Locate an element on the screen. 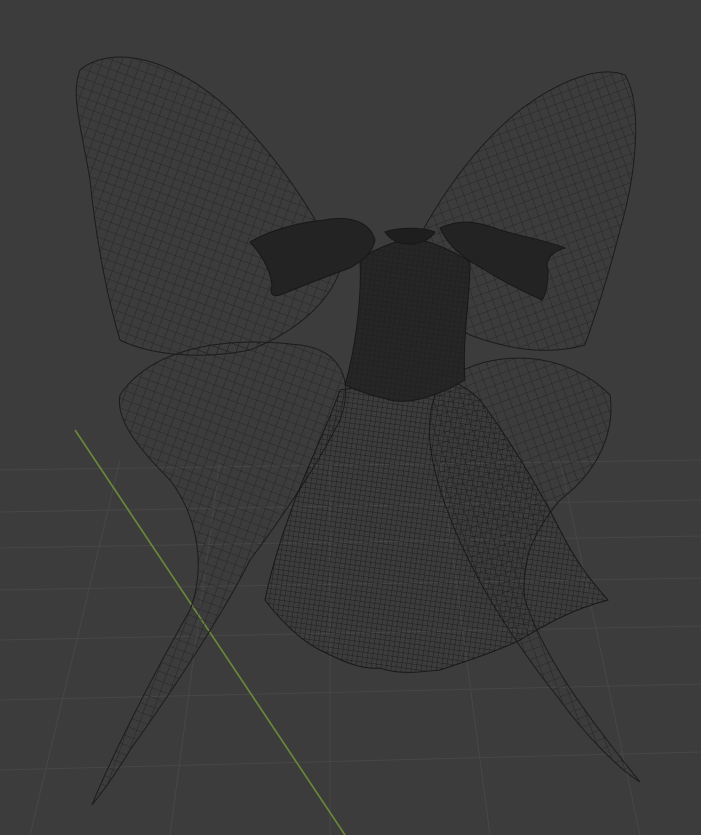 The image size is (701, 835). wing-upper-left is located at coordinates (208, 206).